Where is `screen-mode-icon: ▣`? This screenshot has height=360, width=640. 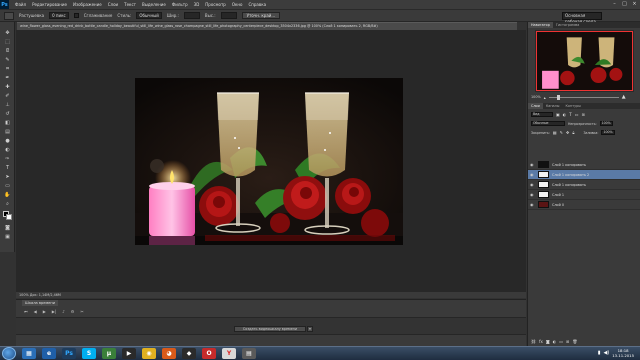 screen-mode-icon: ▣ is located at coordinates (7, 237).